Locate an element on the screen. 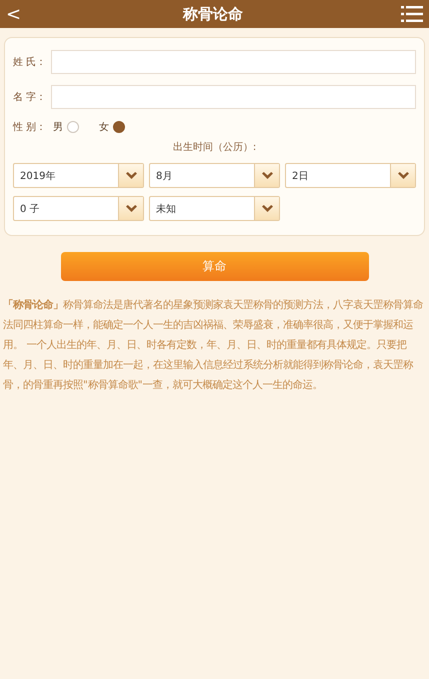  birth-time-label: 出生时间（公历）: is located at coordinates (215, 147).